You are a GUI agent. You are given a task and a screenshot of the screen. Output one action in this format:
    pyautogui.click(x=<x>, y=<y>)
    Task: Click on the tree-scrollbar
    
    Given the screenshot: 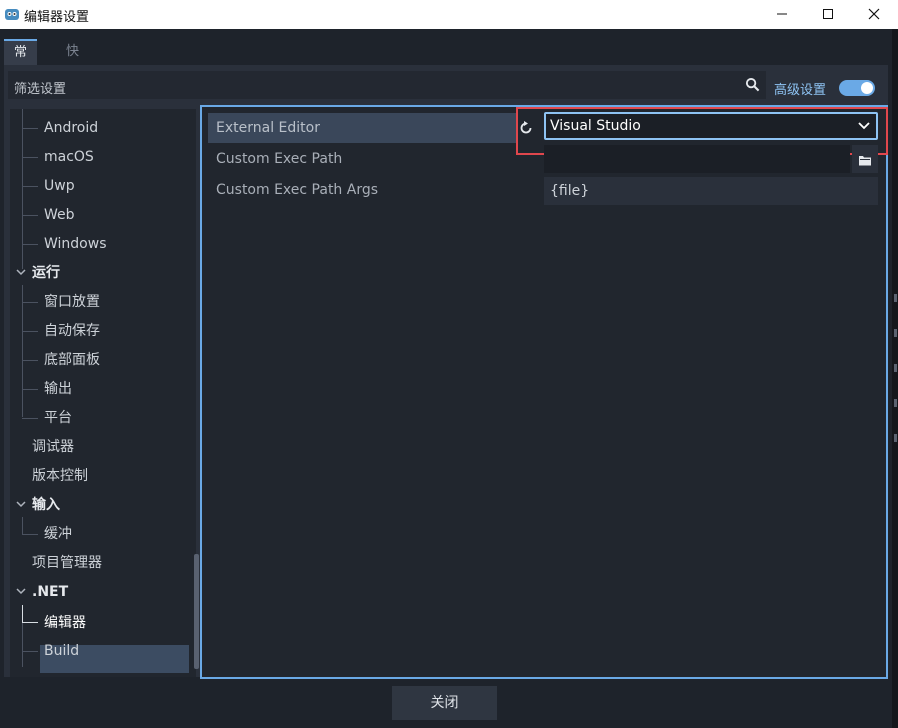 What is the action you would take?
    pyautogui.click(x=196, y=611)
    